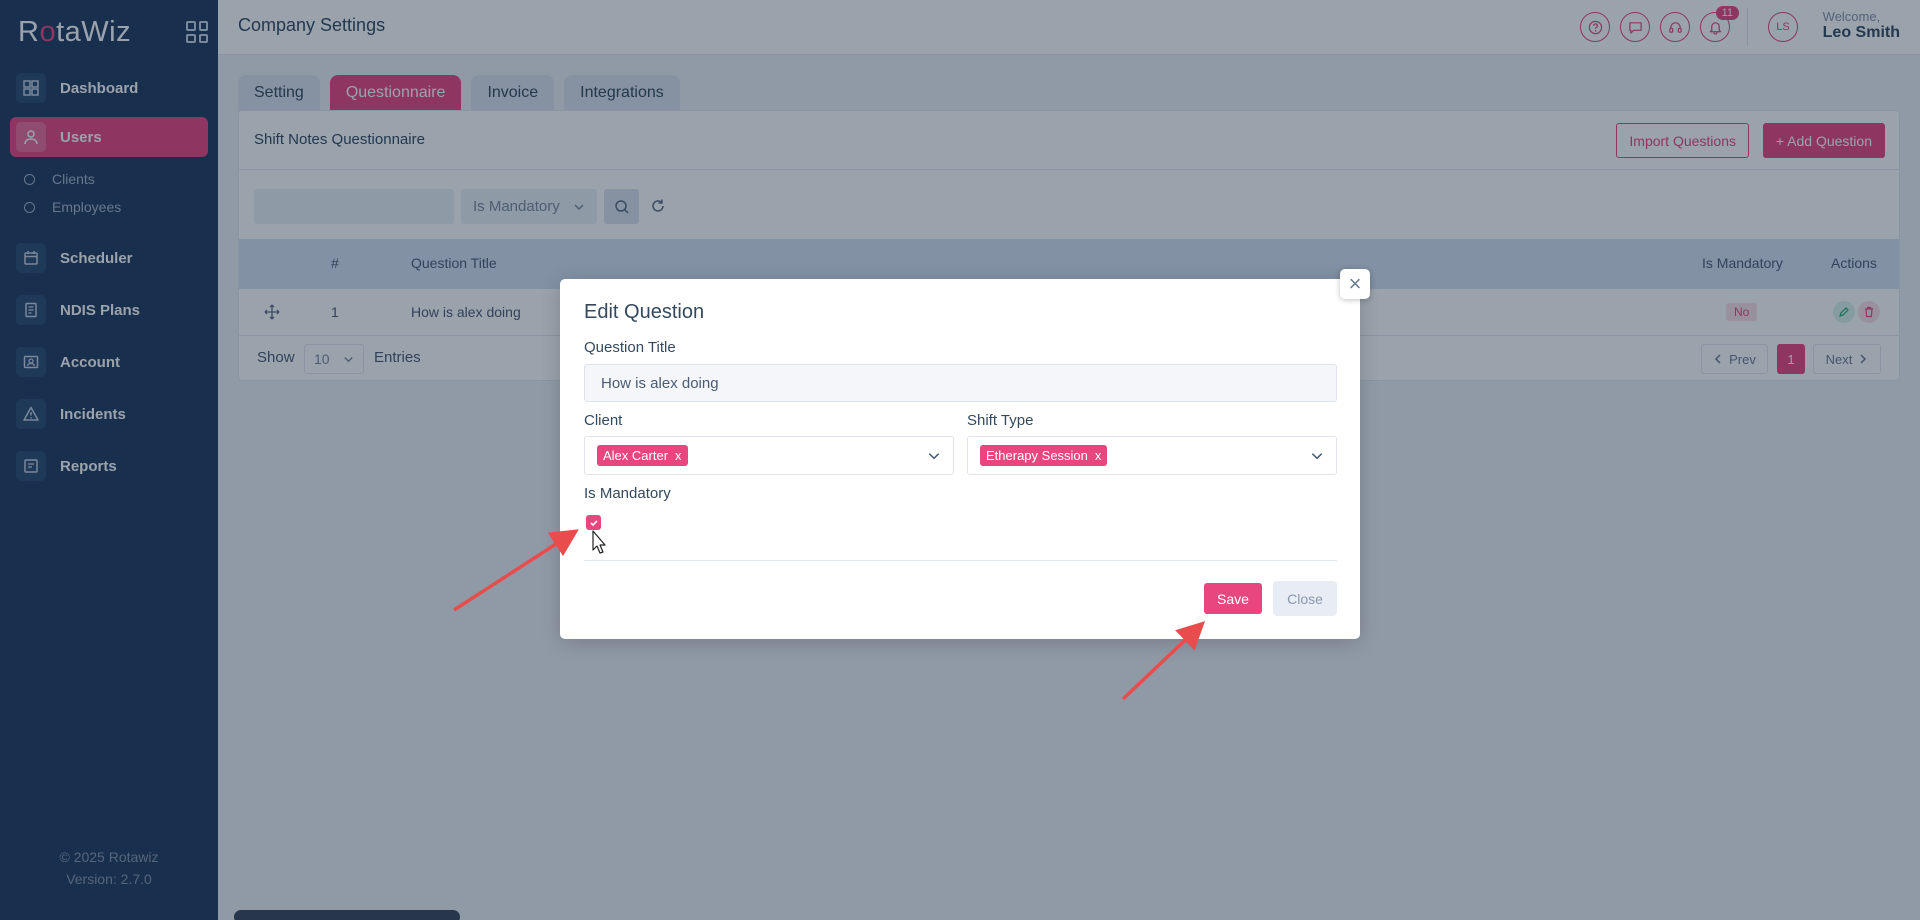  What do you see at coordinates (769, 455) in the screenshot?
I see `client-select: Alex Carter x` at bounding box center [769, 455].